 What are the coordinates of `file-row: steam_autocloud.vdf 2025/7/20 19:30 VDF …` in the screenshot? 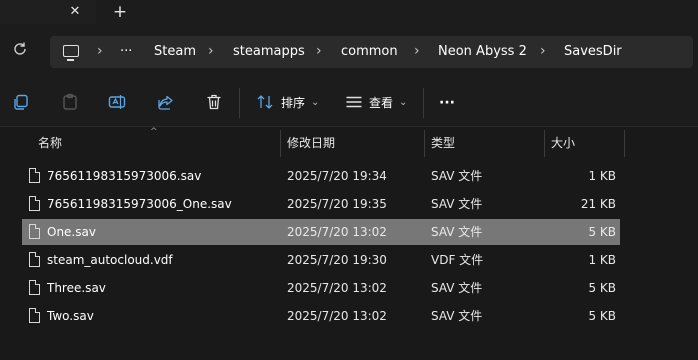 It's located at (321, 260).